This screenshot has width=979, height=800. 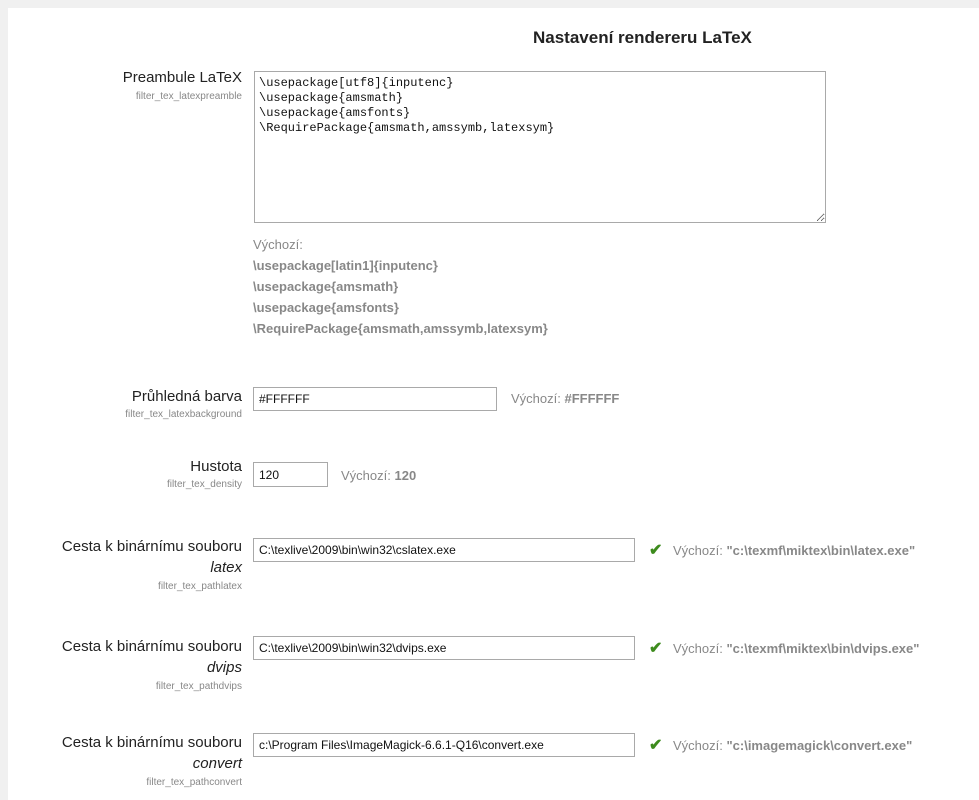 What do you see at coordinates (444, 550) in the screenshot?
I see `pathlatex-input` at bounding box center [444, 550].